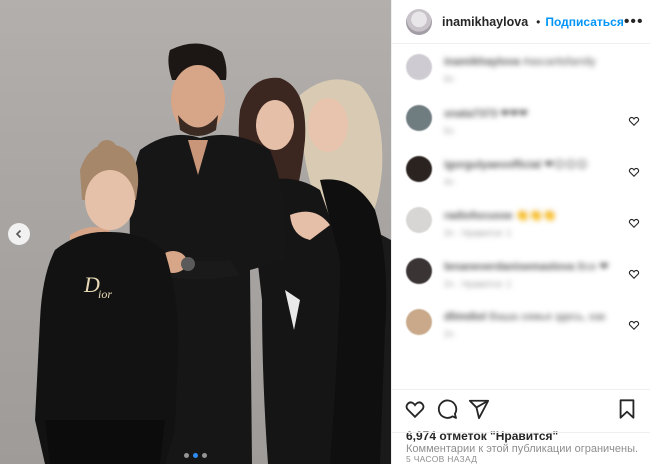  What do you see at coordinates (492, 165) in the screenshot?
I see `commenter-username: igorgulyaevofficial` at bounding box center [492, 165].